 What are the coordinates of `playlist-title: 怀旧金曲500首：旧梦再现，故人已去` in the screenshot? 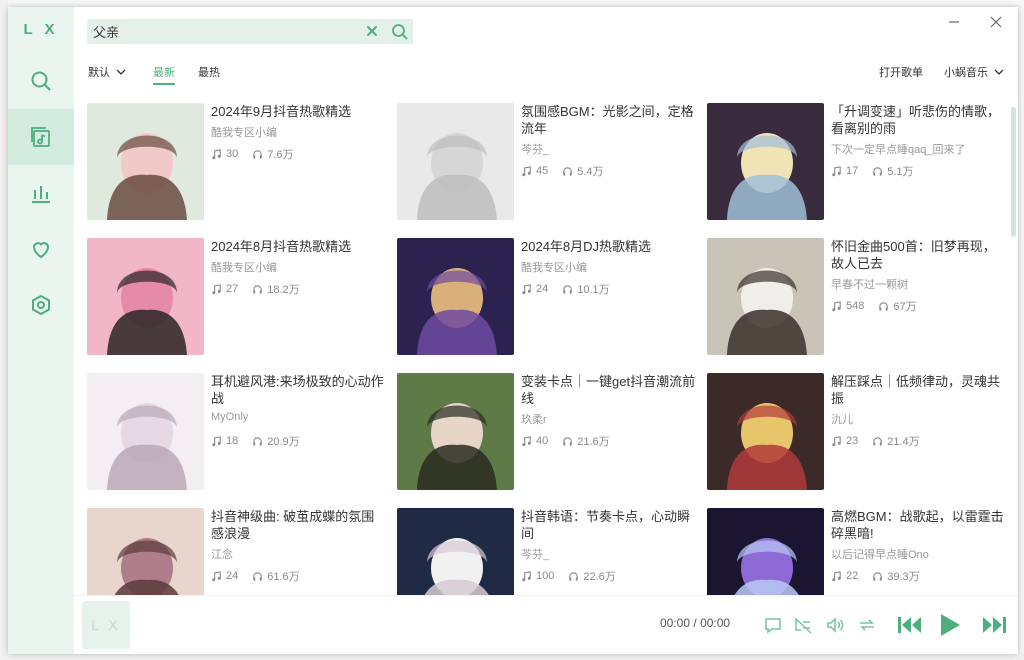 It's located at (913, 255).